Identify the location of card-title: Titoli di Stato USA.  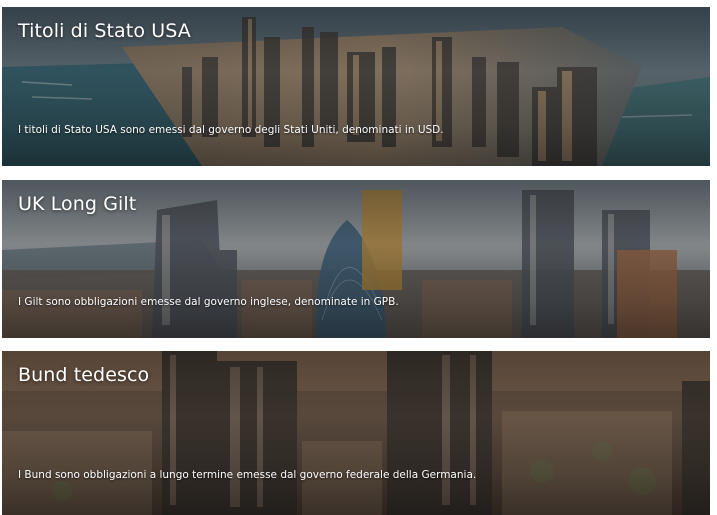
(104, 31).